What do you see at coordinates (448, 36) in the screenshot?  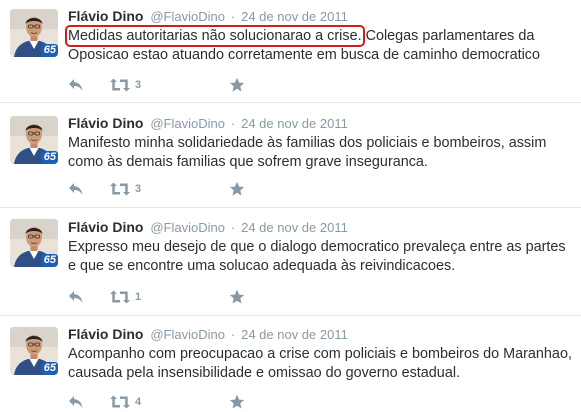 I see `tweet-text-rest: Colegas parlamentares da` at bounding box center [448, 36].